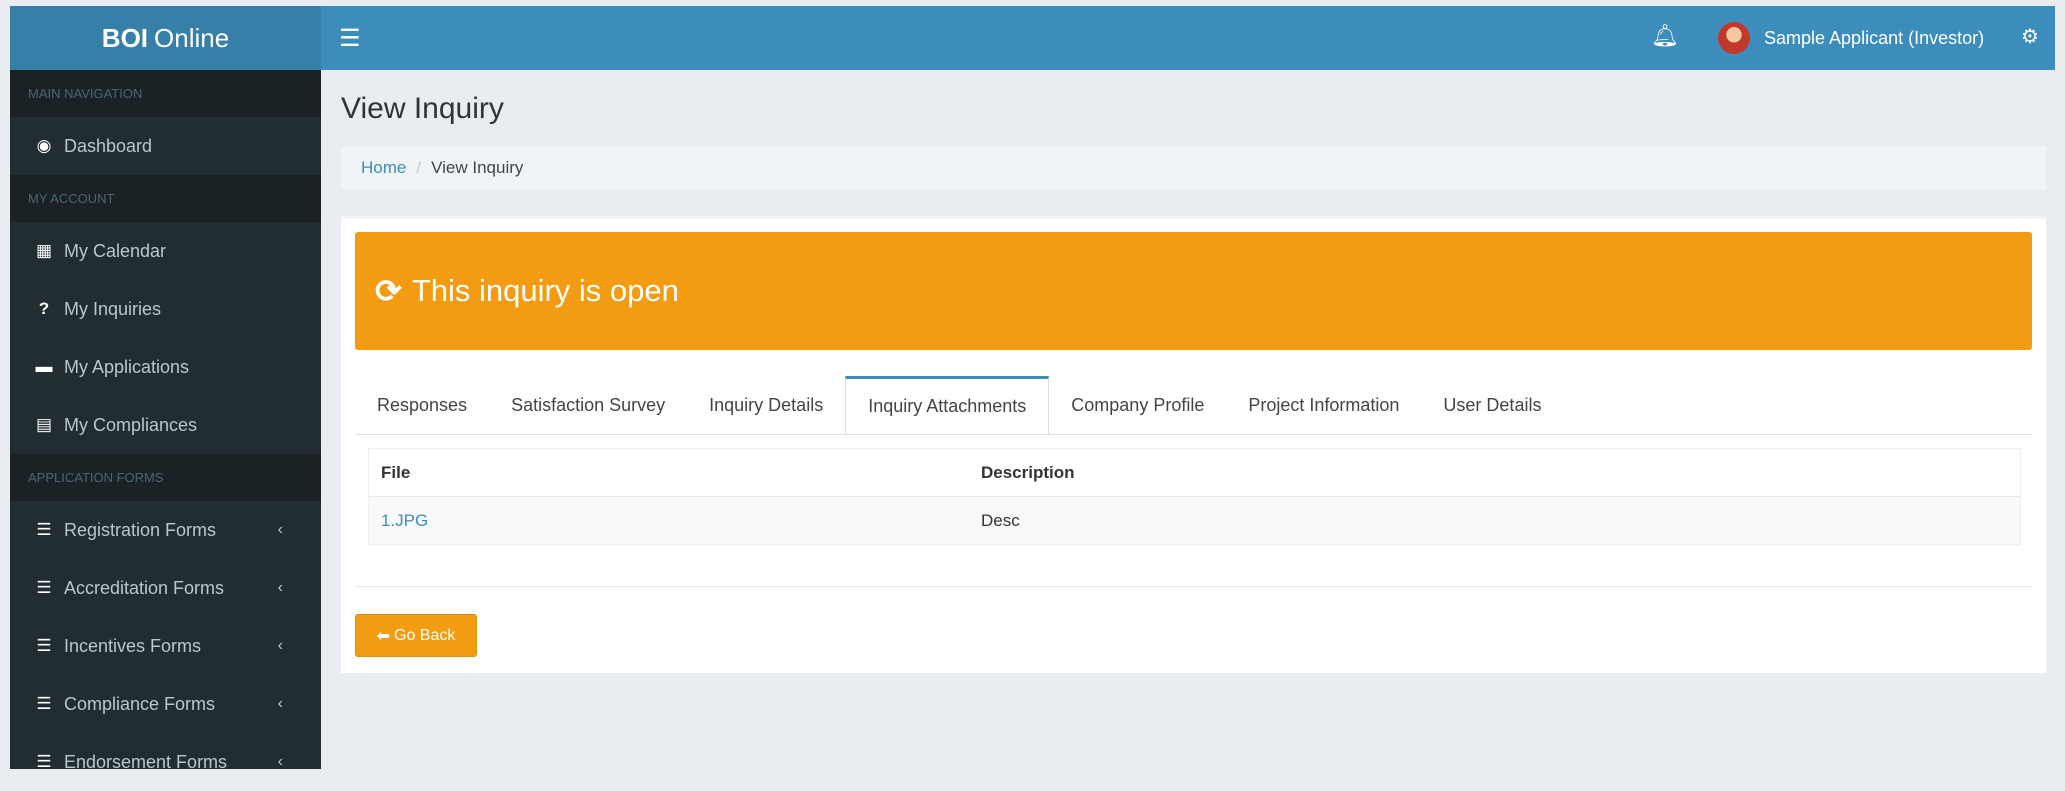 The width and height of the screenshot is (2065, 791). Describe the element at coordinates (113, 308) in the screenshot. I see `sidebar-item-label: My Inquiries` at that location.